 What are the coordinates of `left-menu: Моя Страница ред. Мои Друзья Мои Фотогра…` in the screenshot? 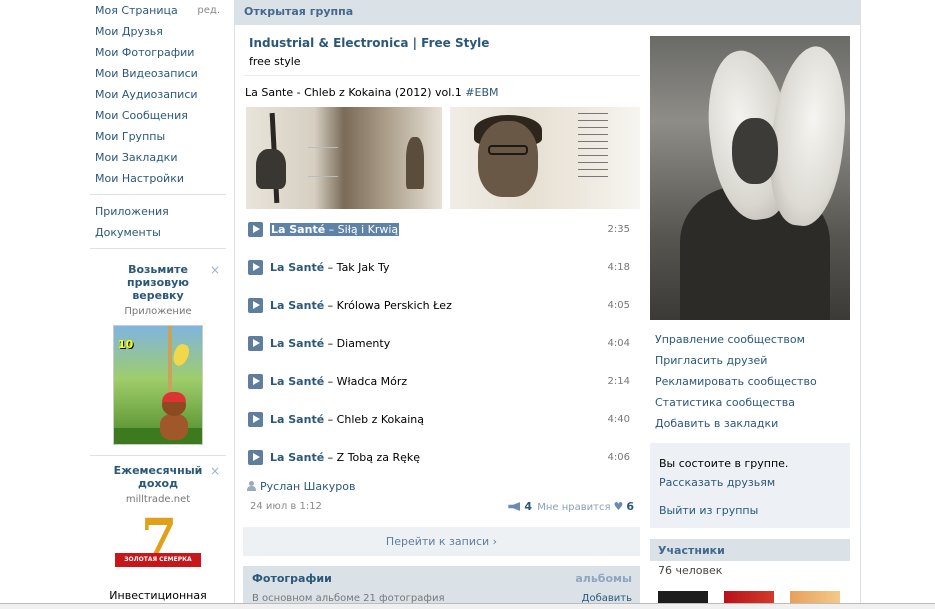 It's located at (158, 304).